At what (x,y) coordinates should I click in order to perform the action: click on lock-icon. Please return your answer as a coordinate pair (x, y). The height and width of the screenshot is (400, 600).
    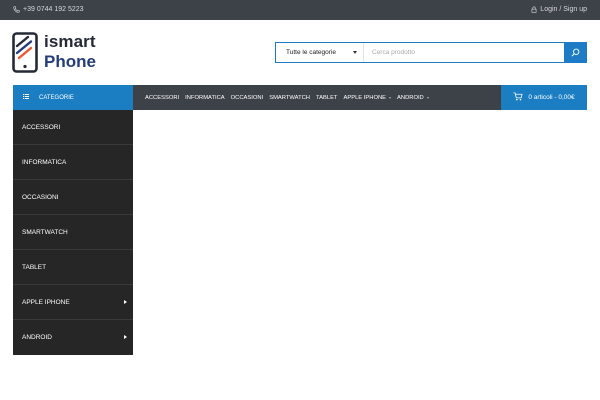
    Looking at the image, I should click on (534, 9).